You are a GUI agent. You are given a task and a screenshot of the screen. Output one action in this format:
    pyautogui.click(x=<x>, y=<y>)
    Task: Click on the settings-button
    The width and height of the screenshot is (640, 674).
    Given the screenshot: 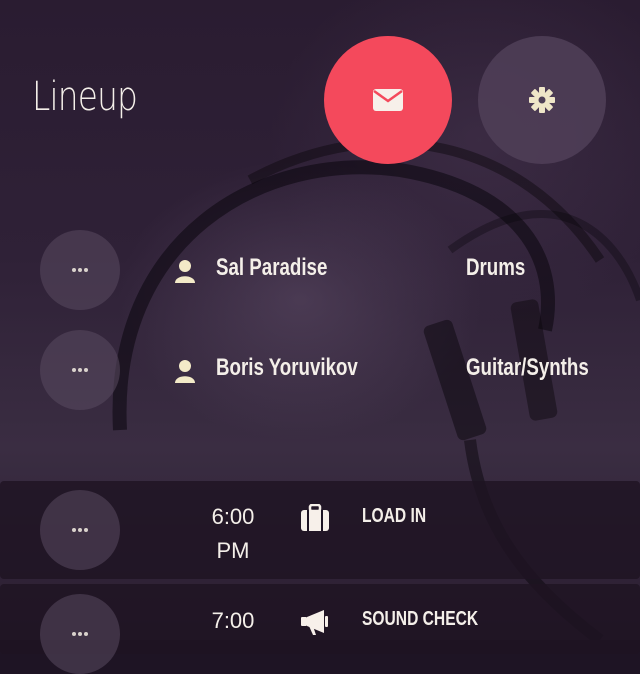 What is the action you would take?
    pyautogui.click(x=542, y=100)
    